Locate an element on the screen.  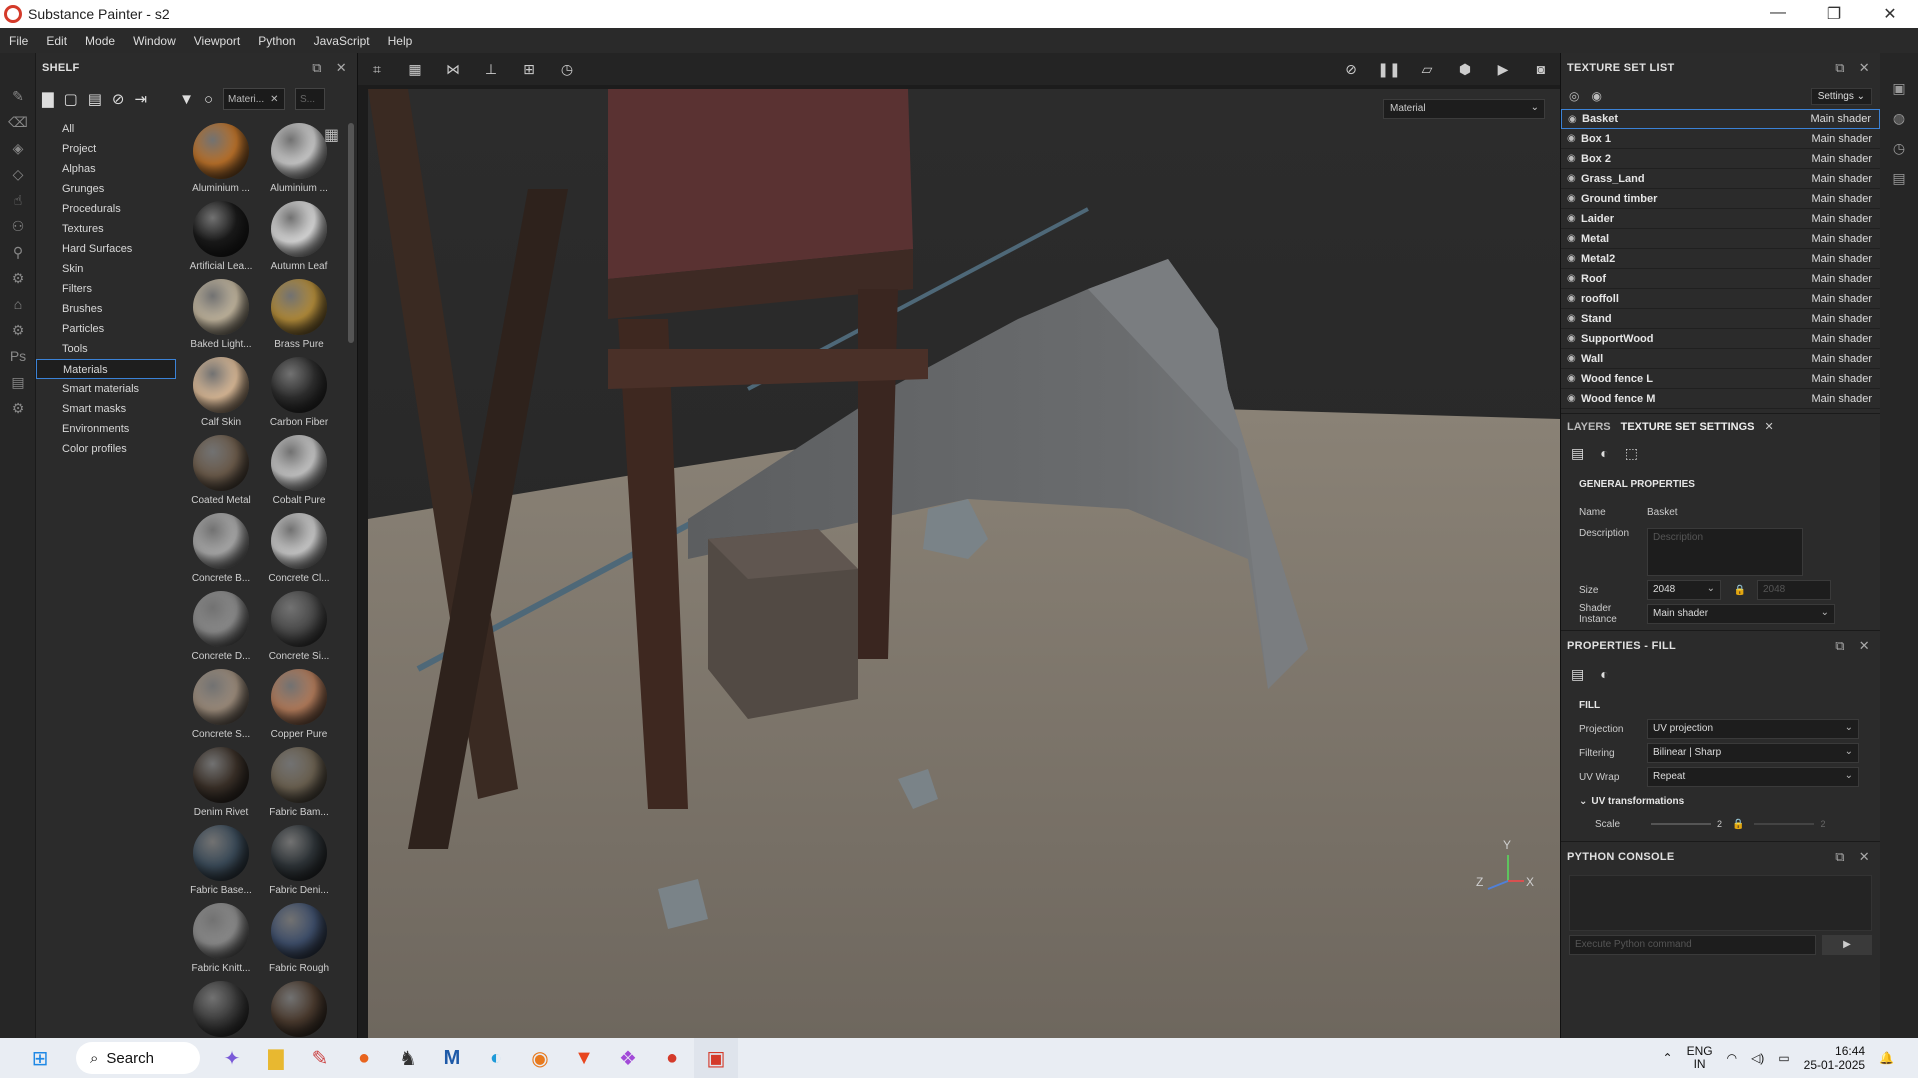
description-input: Description is located at coordinates (1725, 552).